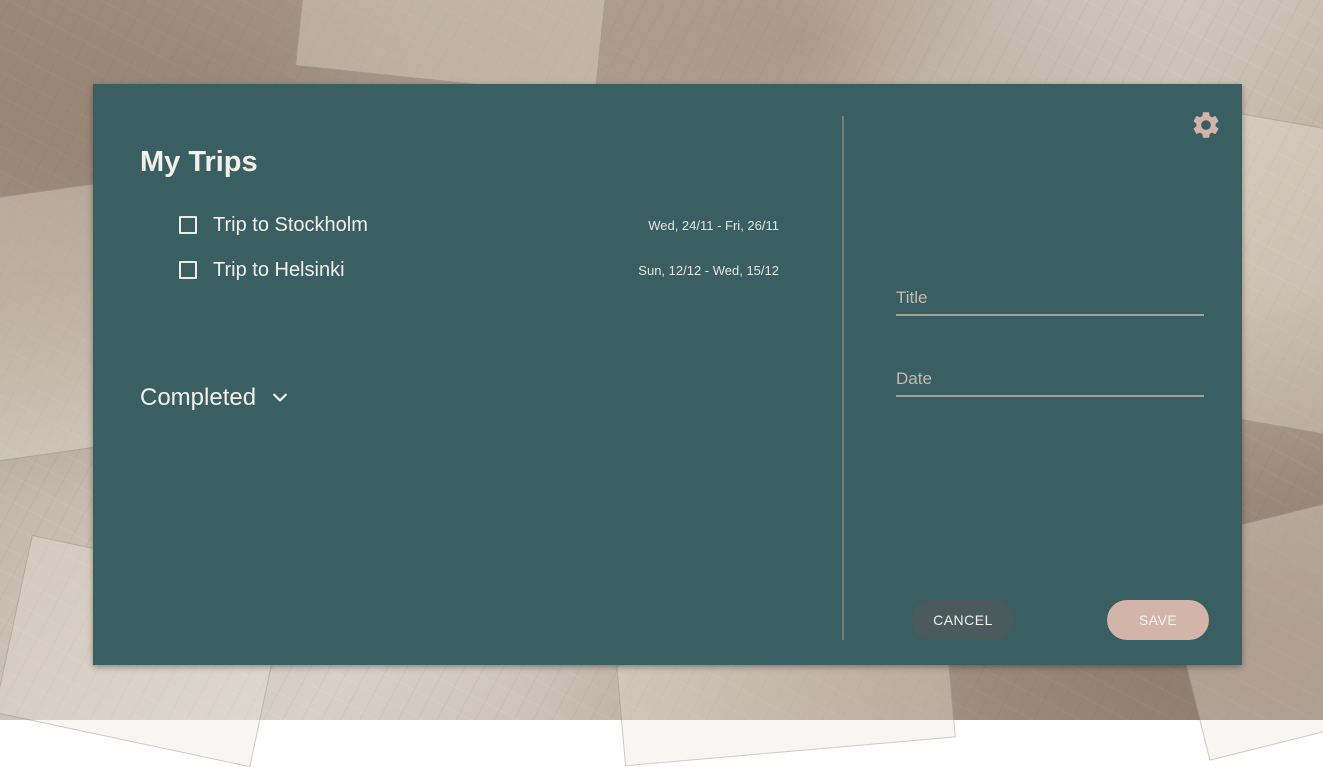  I want to click on trip-dates: Sun, 12/12 - Wed, 15/12, so click(708, 270).